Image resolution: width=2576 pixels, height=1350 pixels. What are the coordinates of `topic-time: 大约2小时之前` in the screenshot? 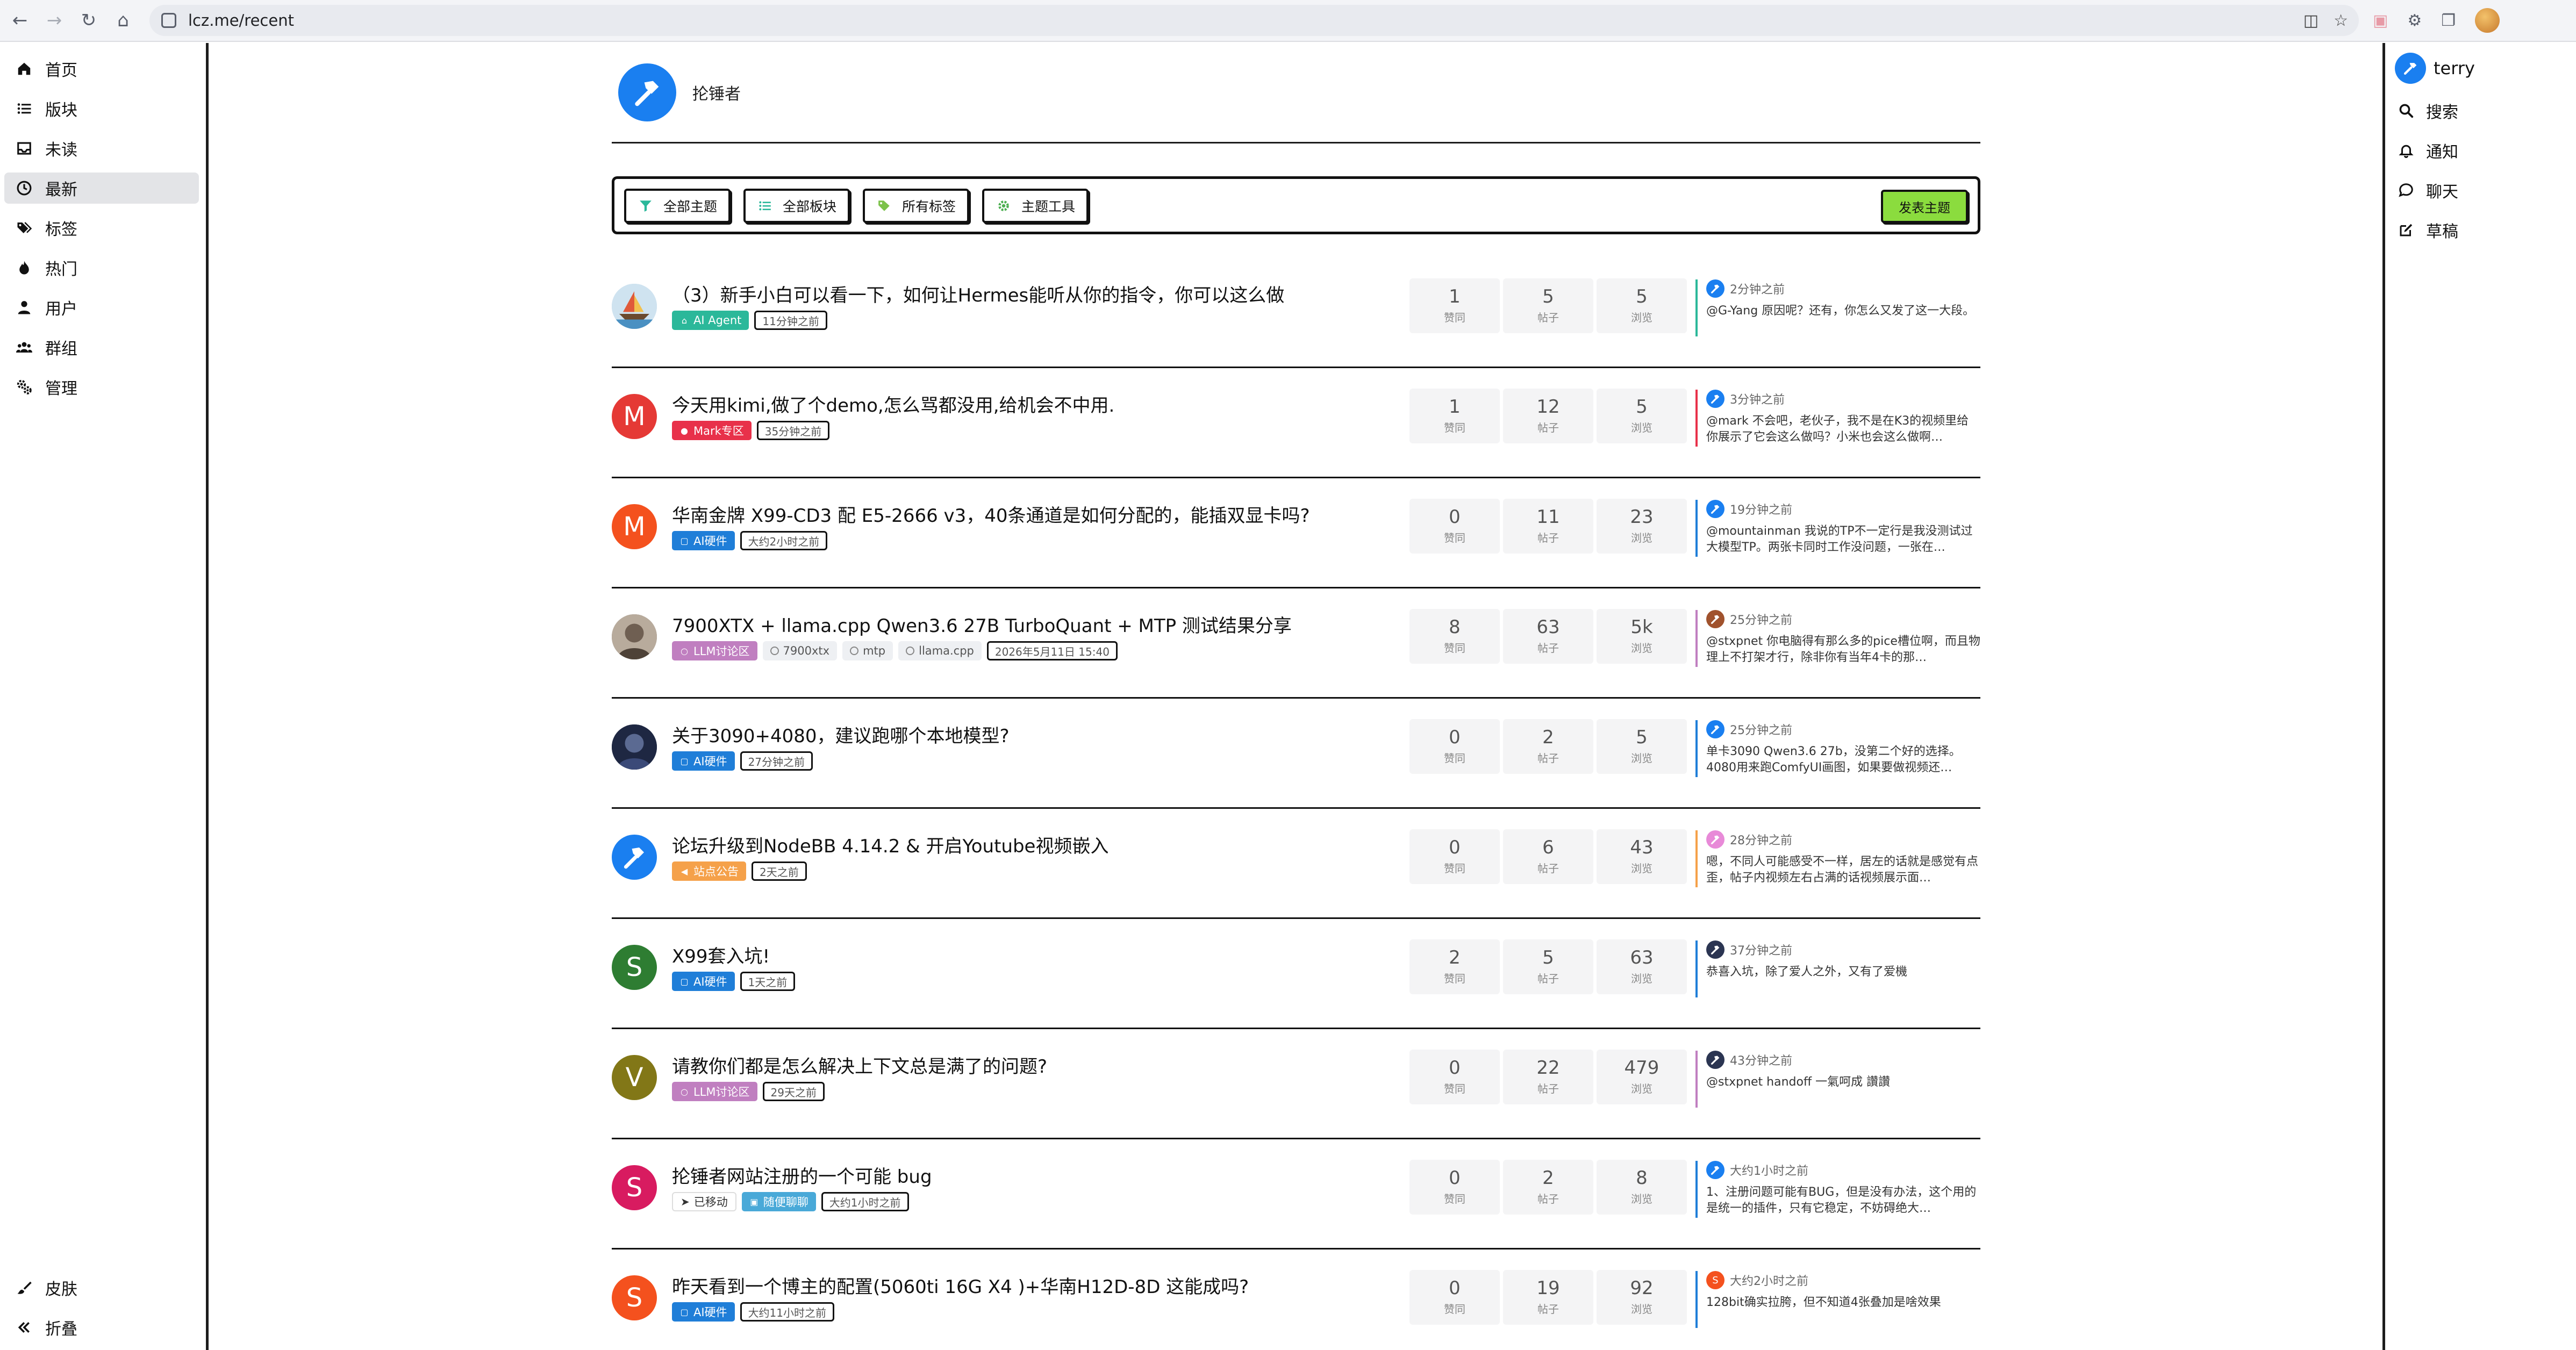 It's located at (784, 540).